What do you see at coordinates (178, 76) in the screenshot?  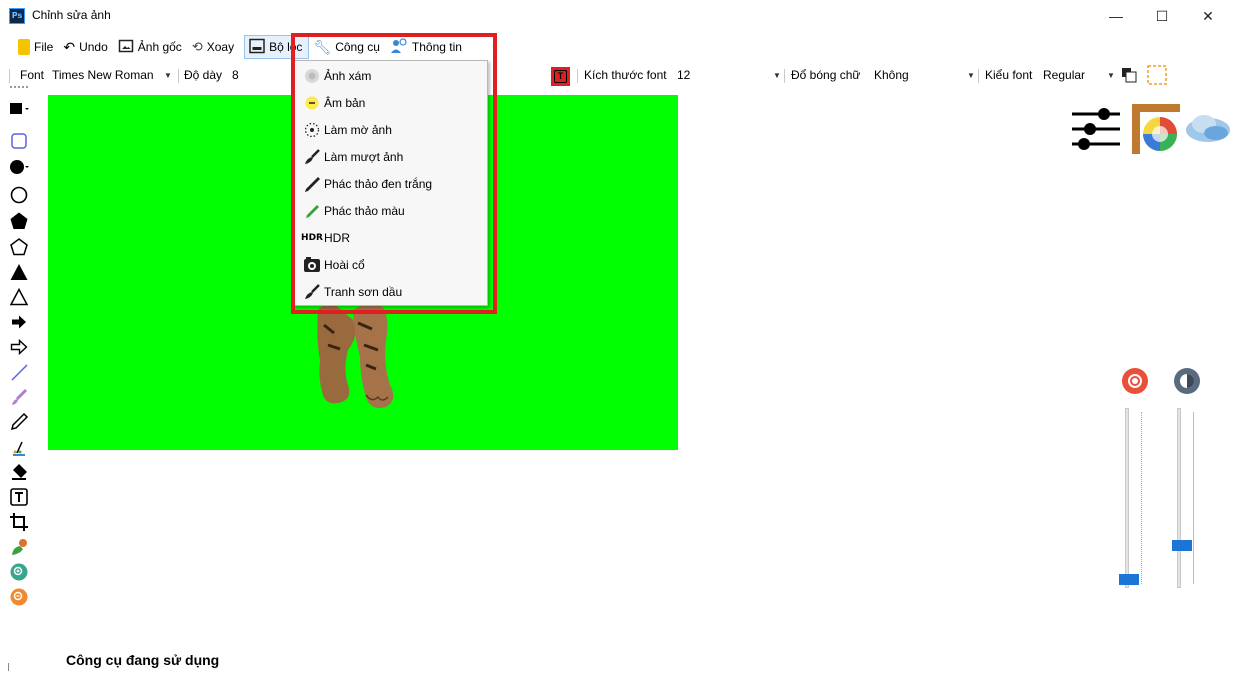 I see `toolbar-separator` at bounding box center [178, 76].